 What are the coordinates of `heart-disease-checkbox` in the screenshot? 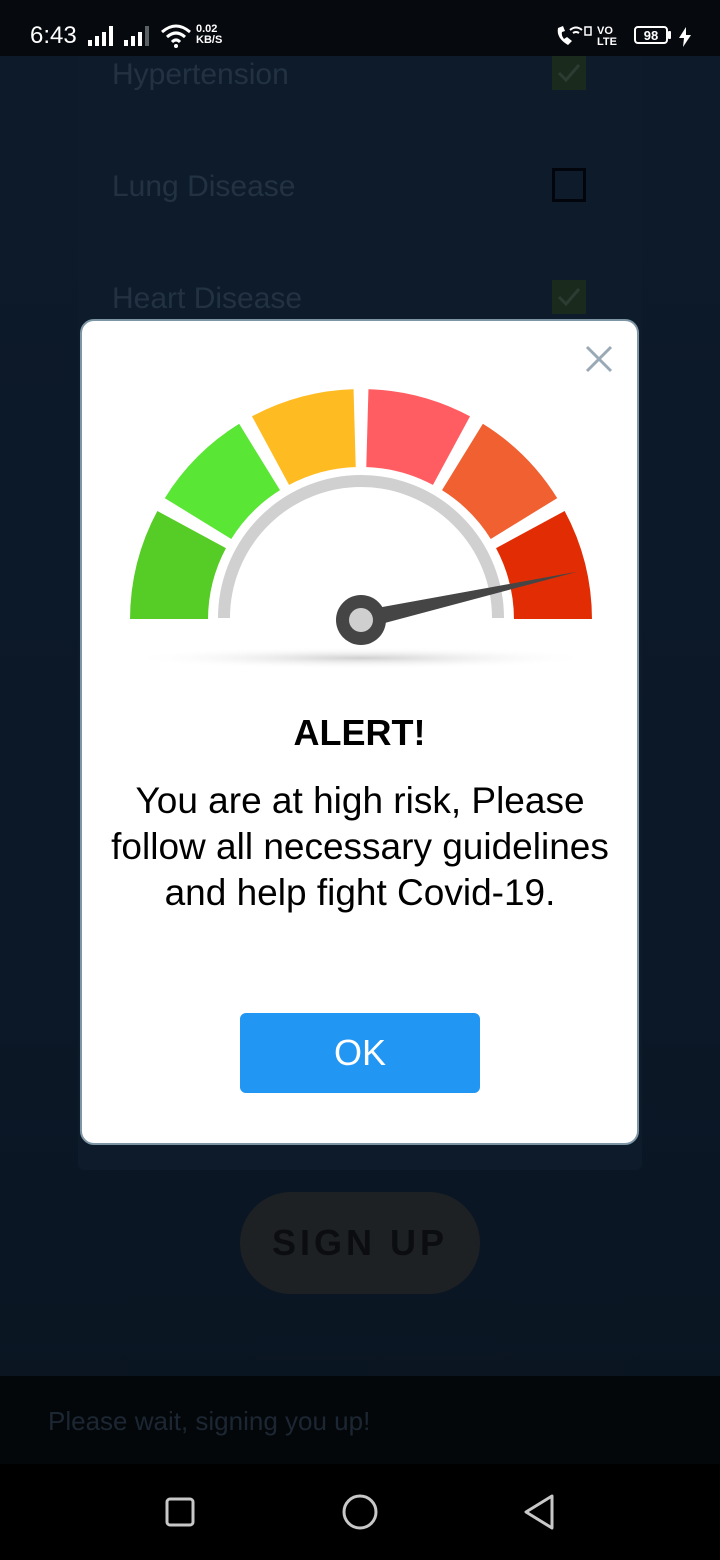 It's located at (569, 297).